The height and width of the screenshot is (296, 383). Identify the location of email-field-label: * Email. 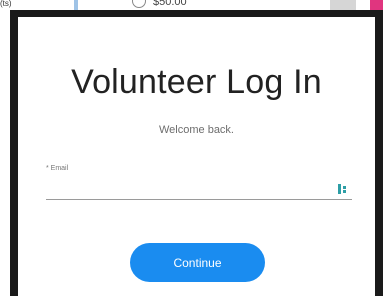
(57, 168).